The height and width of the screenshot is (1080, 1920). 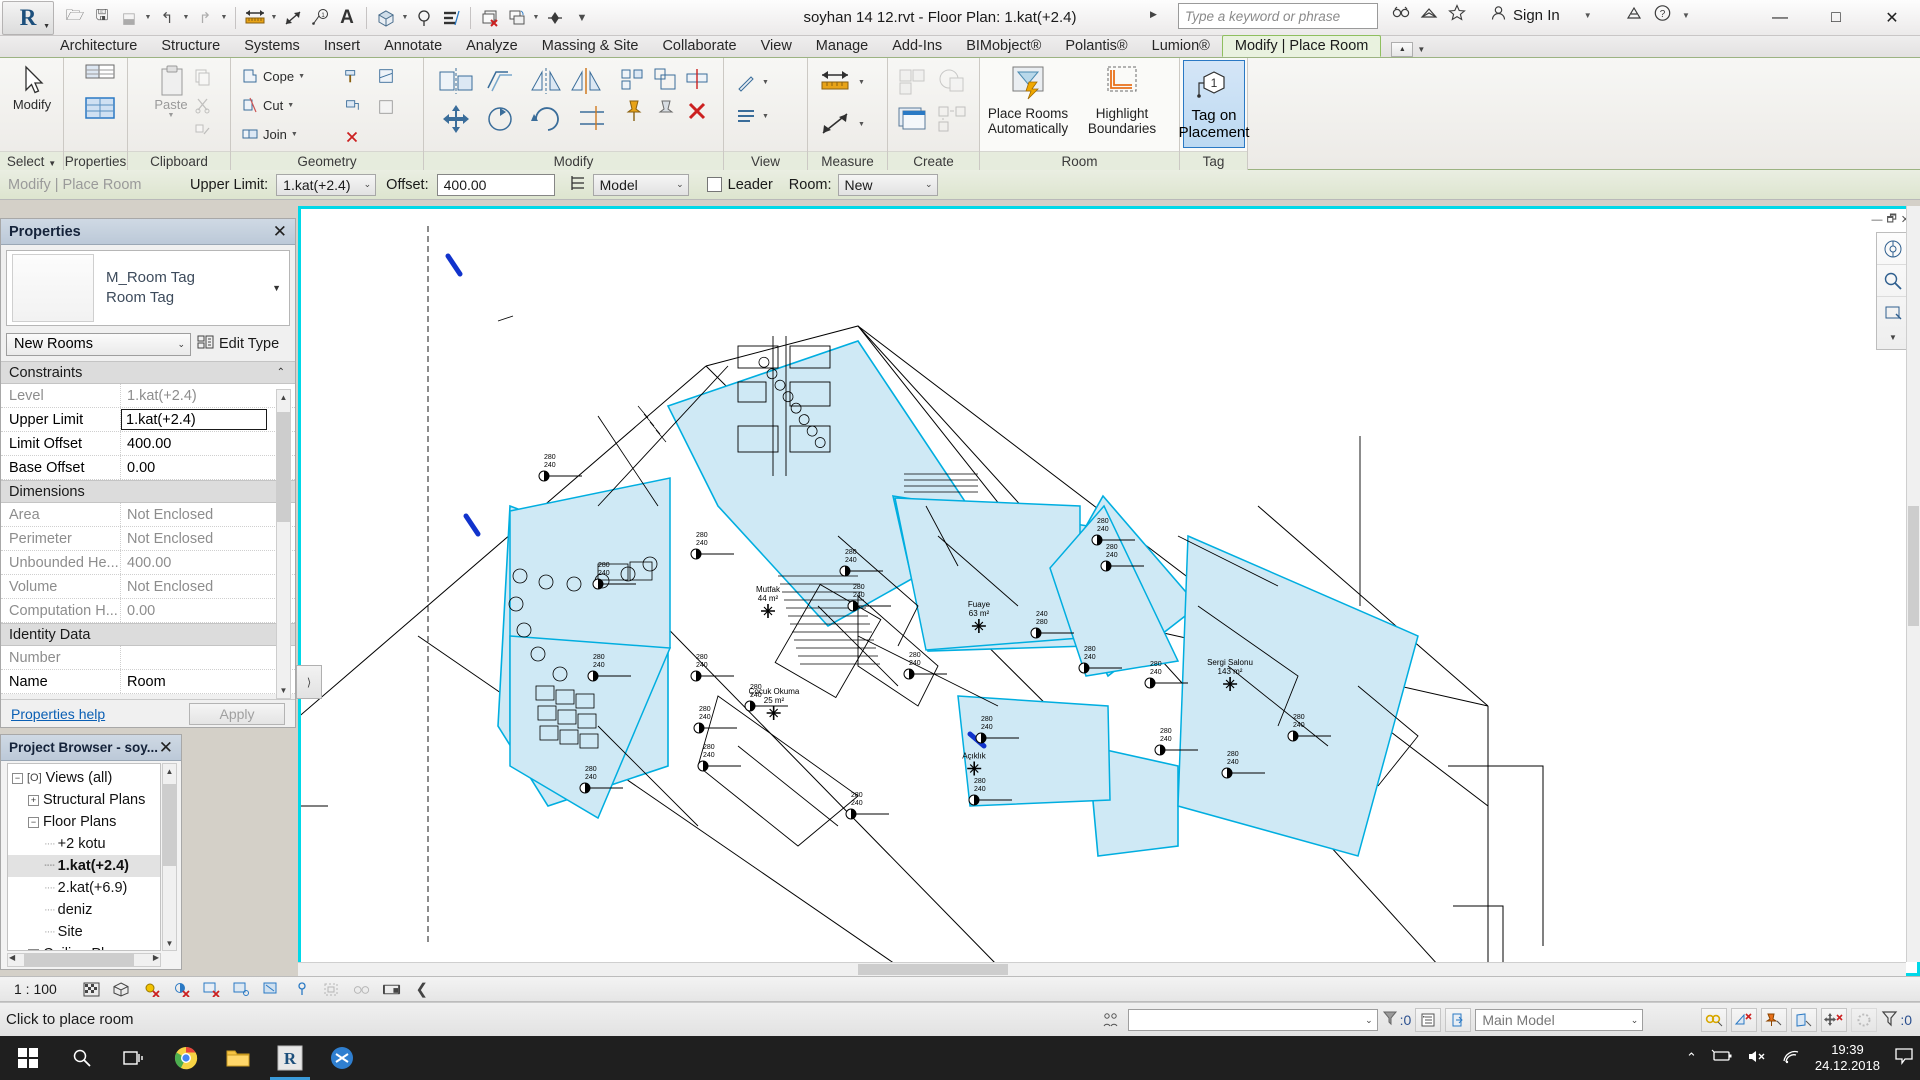 I want to click on property-row: Area Not Enclosed, so click(x=148, y=515).